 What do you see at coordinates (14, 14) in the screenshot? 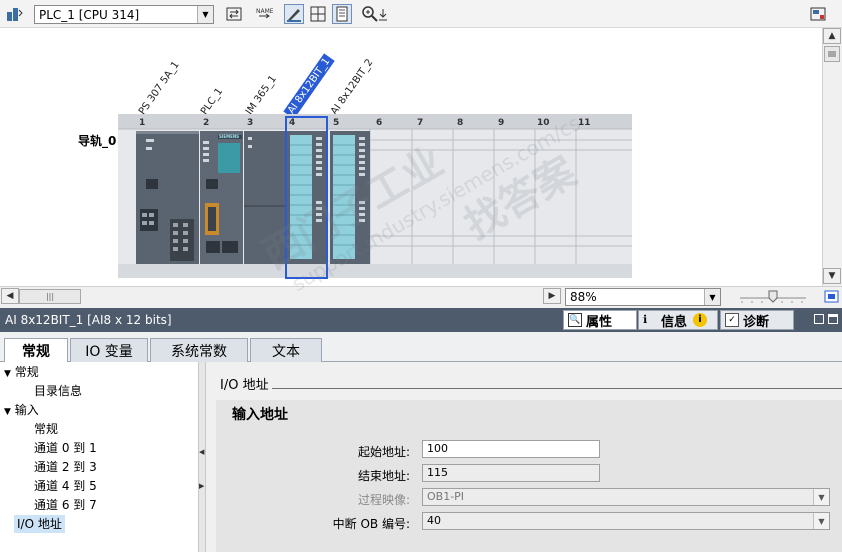
I see `network-view-icon` at bounding box center [14, 14].